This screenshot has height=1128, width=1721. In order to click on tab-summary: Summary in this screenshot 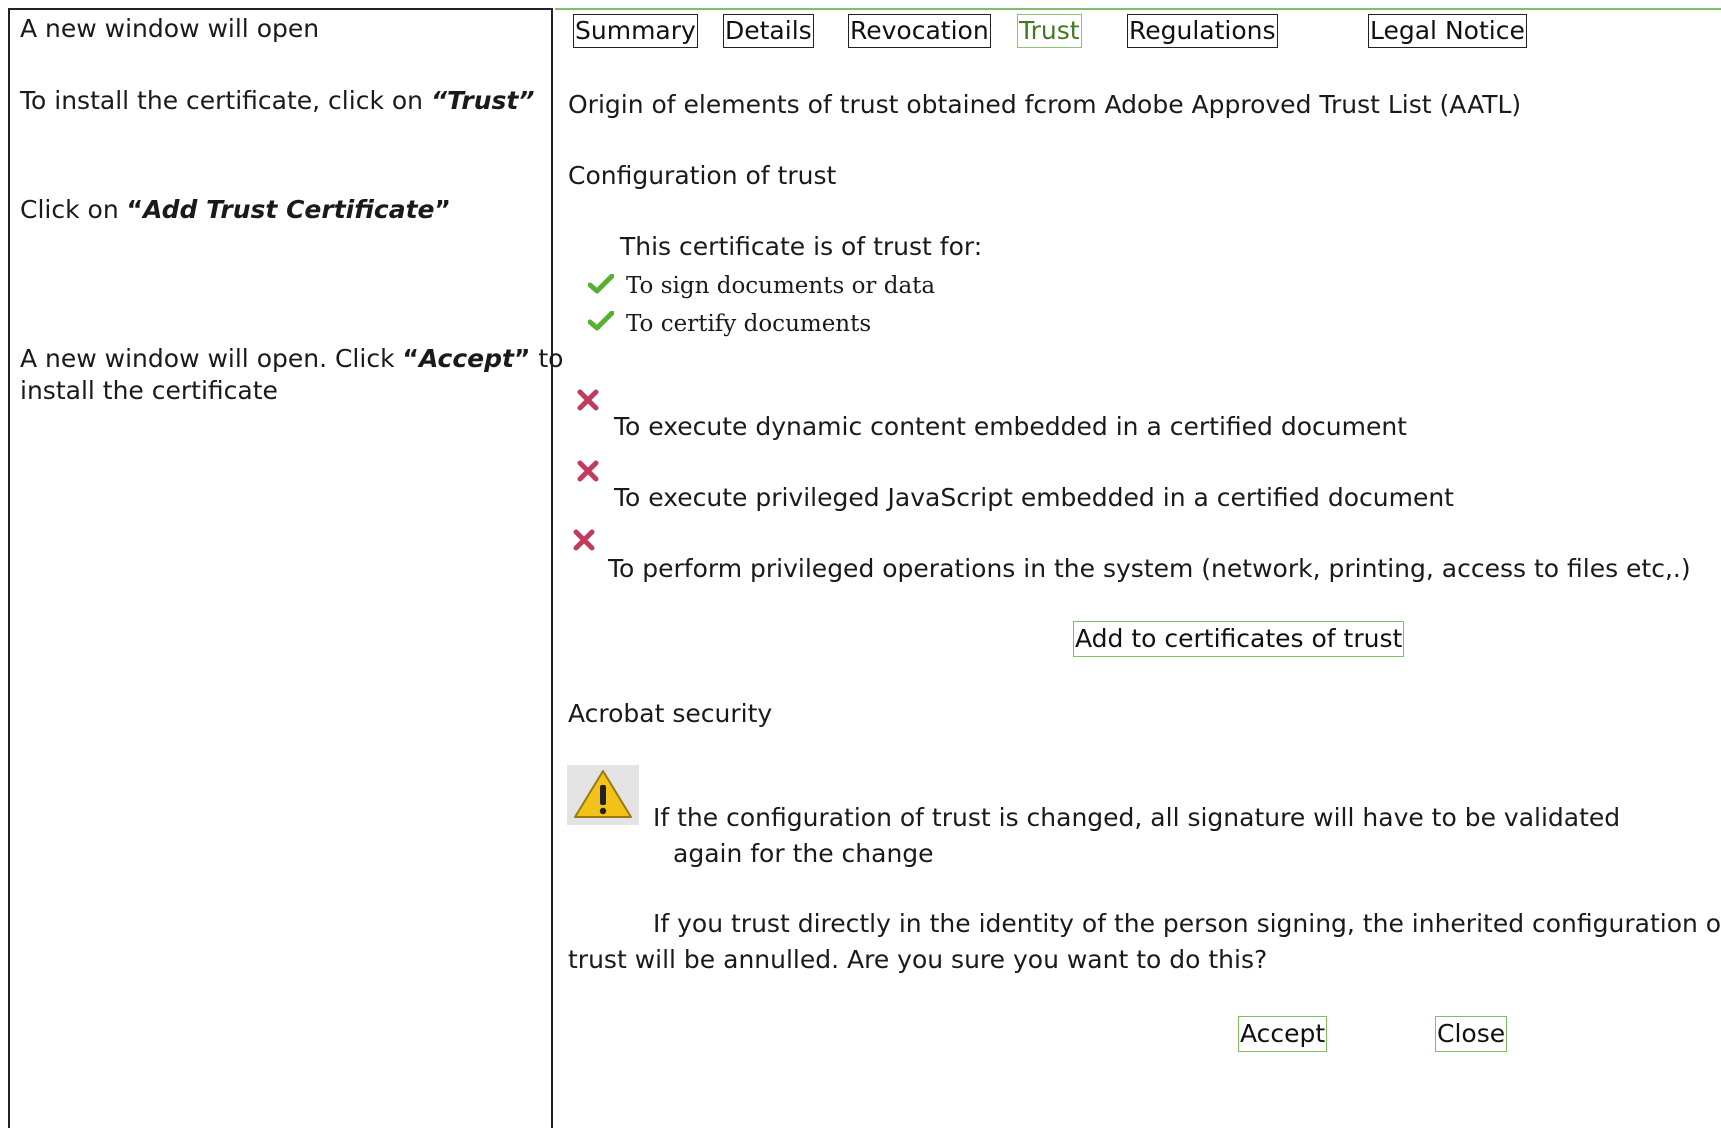, I will do `click(635, 31)`.